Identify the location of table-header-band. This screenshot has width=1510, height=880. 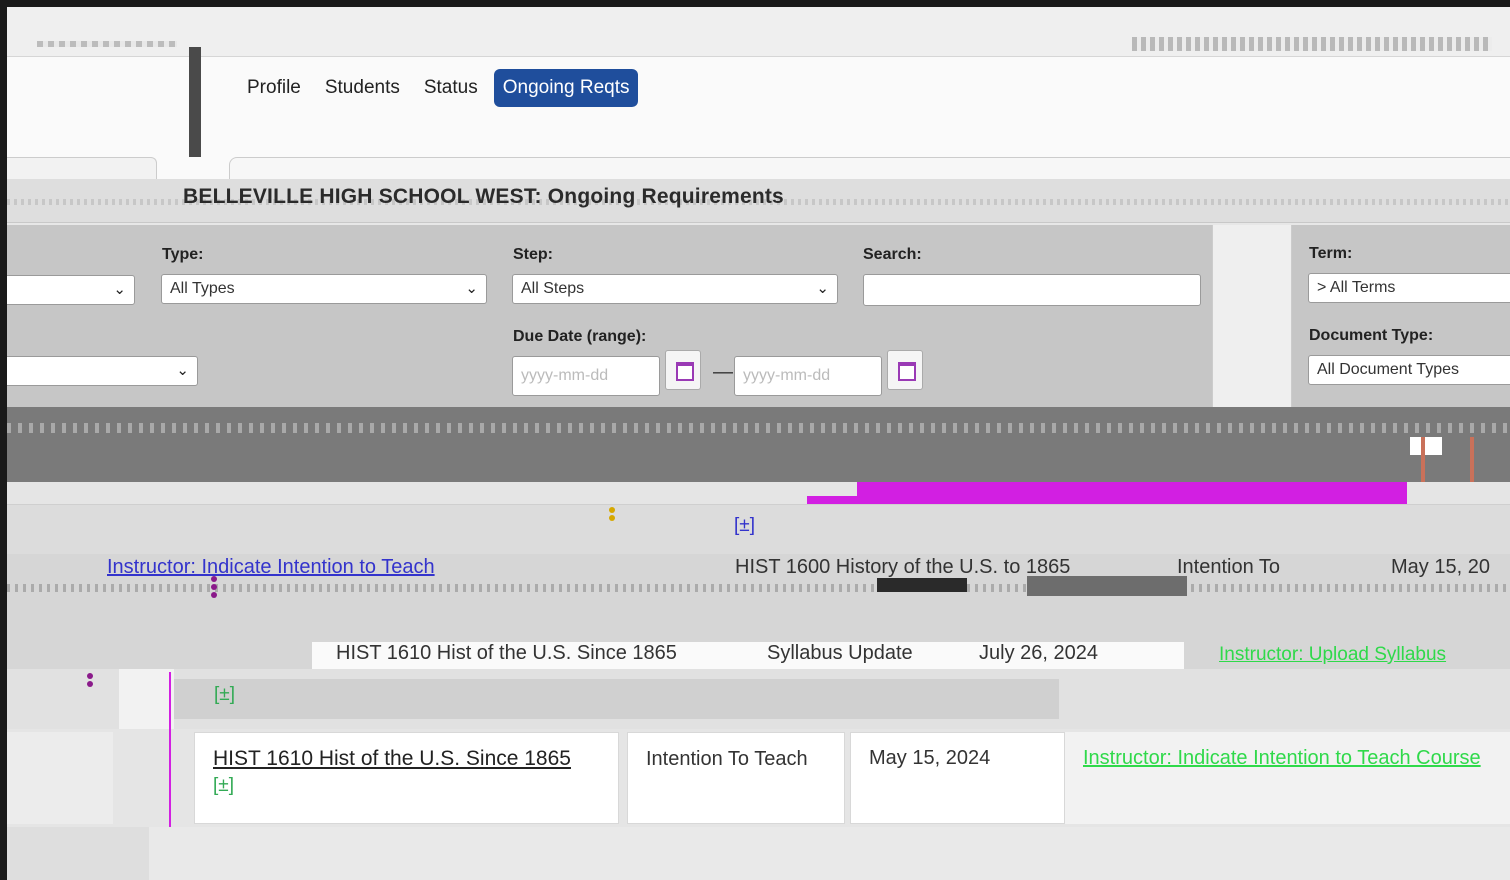
(758, 444).